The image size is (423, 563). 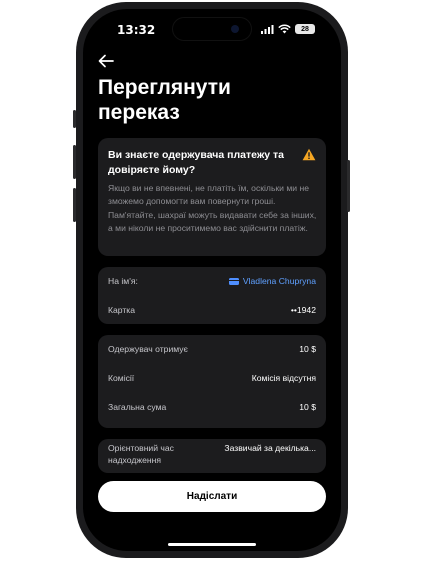 What do you see at coordinates (141, 454) in the screenshot?
I see `eta-label: Орієнтовний час надходження` at bounding box center [141, 454].